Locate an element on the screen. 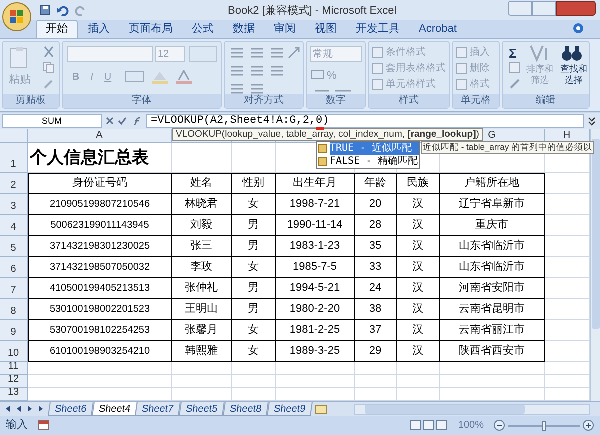 This screenshot has height=435, width=600. close-button is located at coordinates (576, 8).